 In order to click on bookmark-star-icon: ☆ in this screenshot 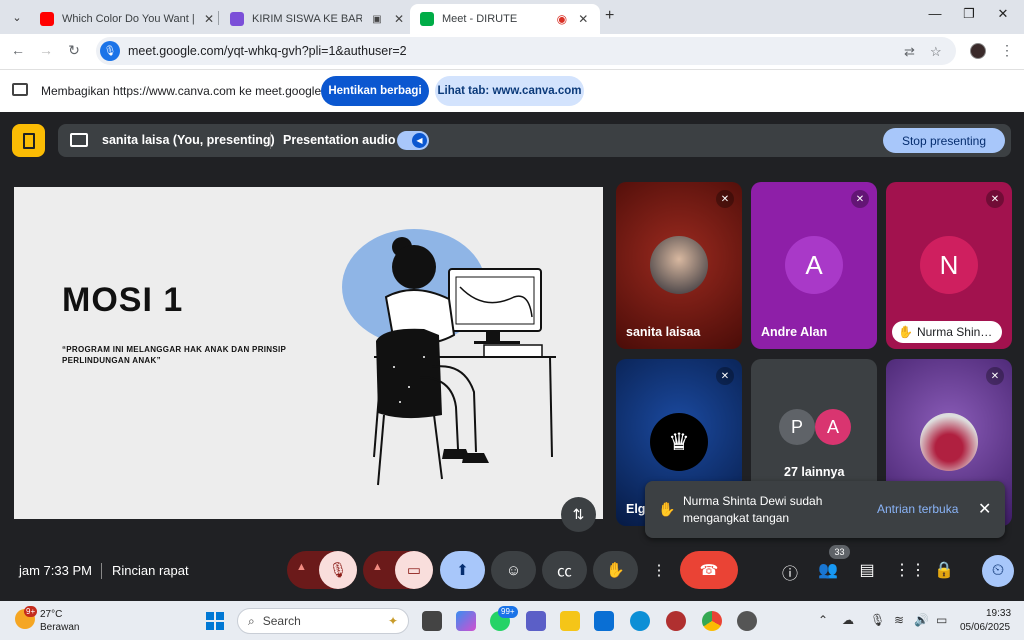, I will do `click(936, 52)`.